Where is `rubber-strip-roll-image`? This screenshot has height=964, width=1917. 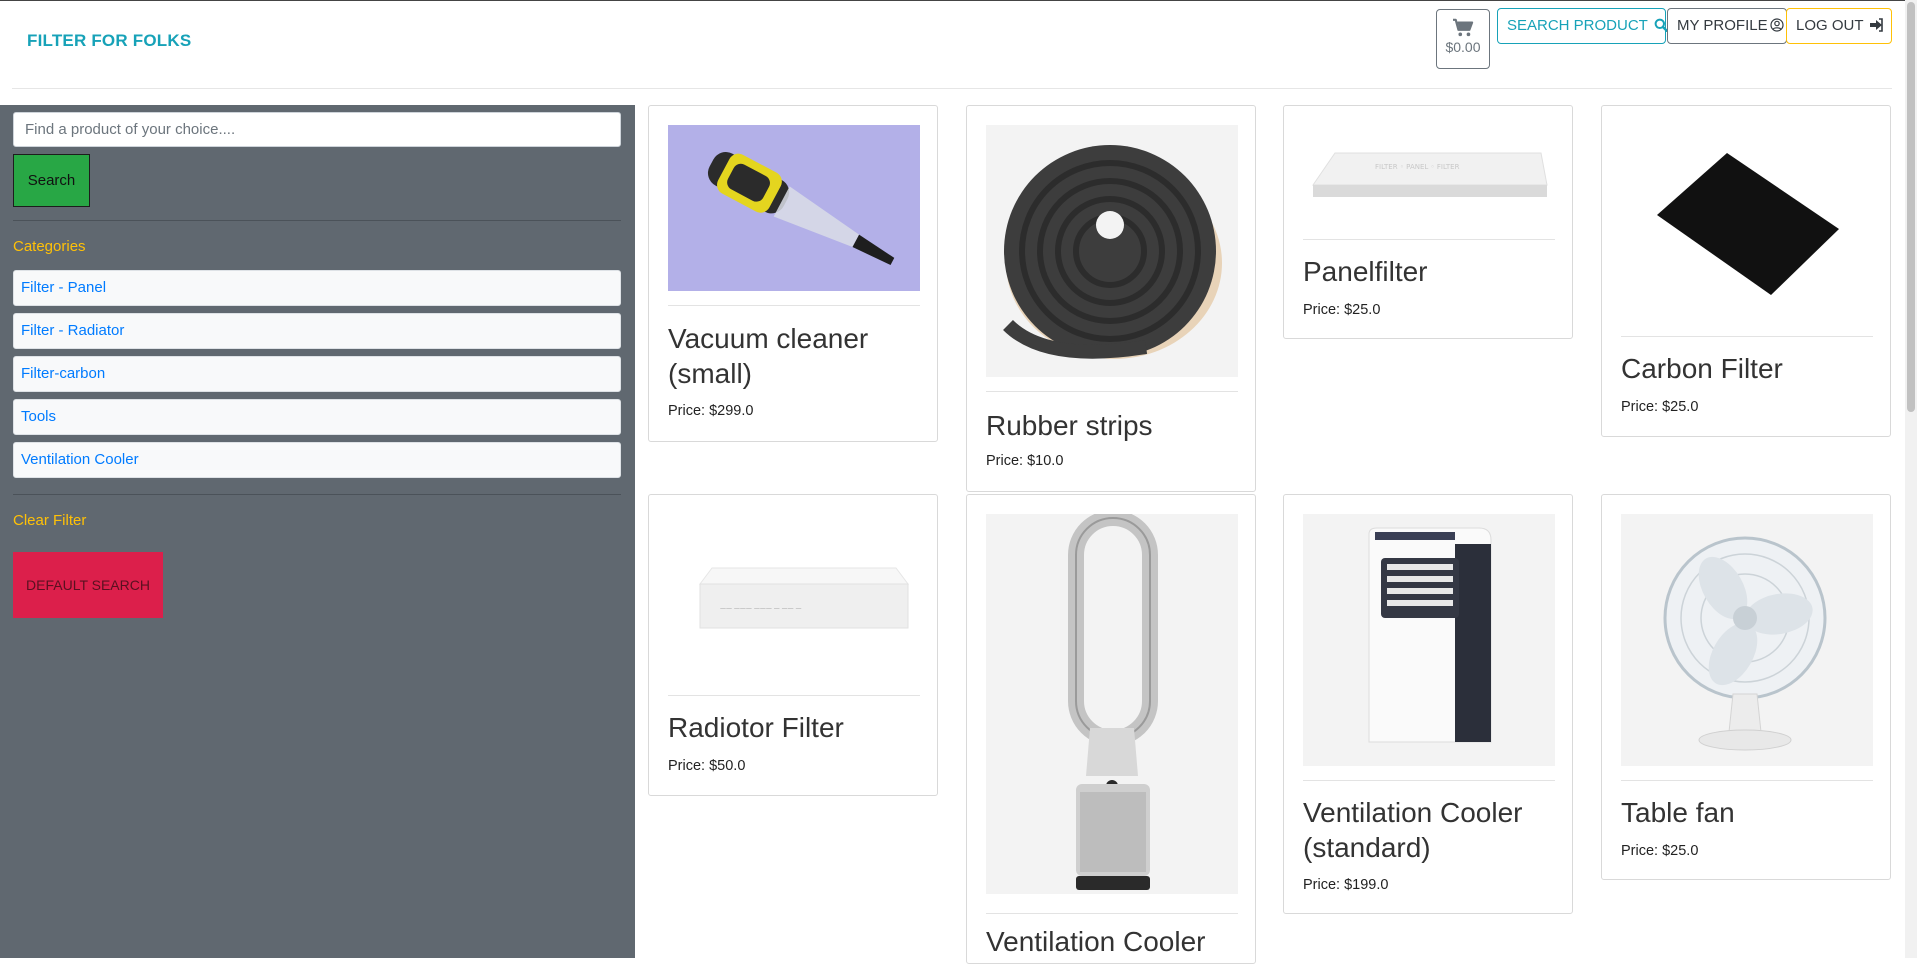
rubber-strip-roll-image is located at coordinates (1112, 251).